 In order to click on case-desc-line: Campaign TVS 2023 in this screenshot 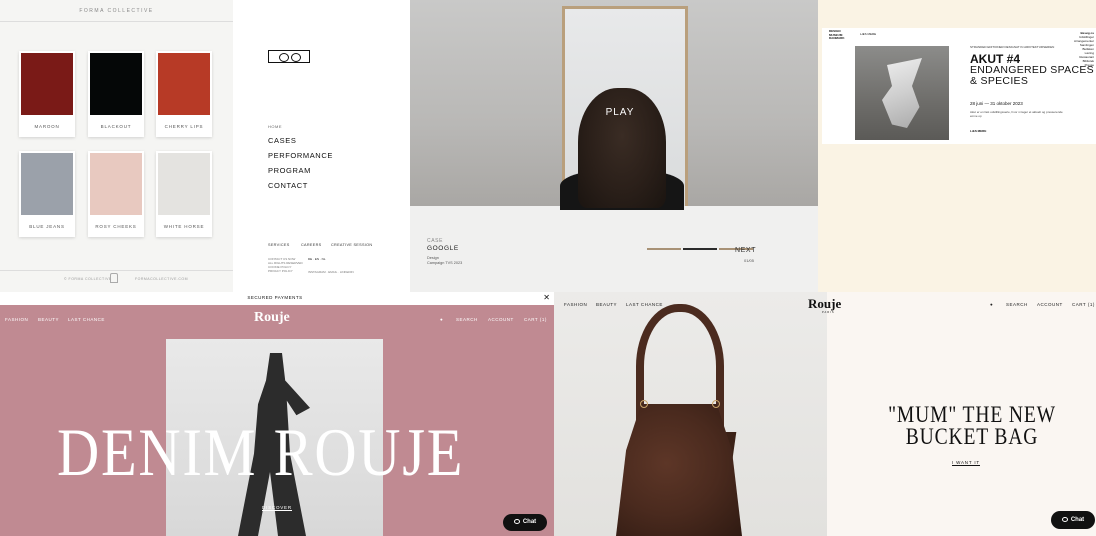, I will do `click(445, 263)`.